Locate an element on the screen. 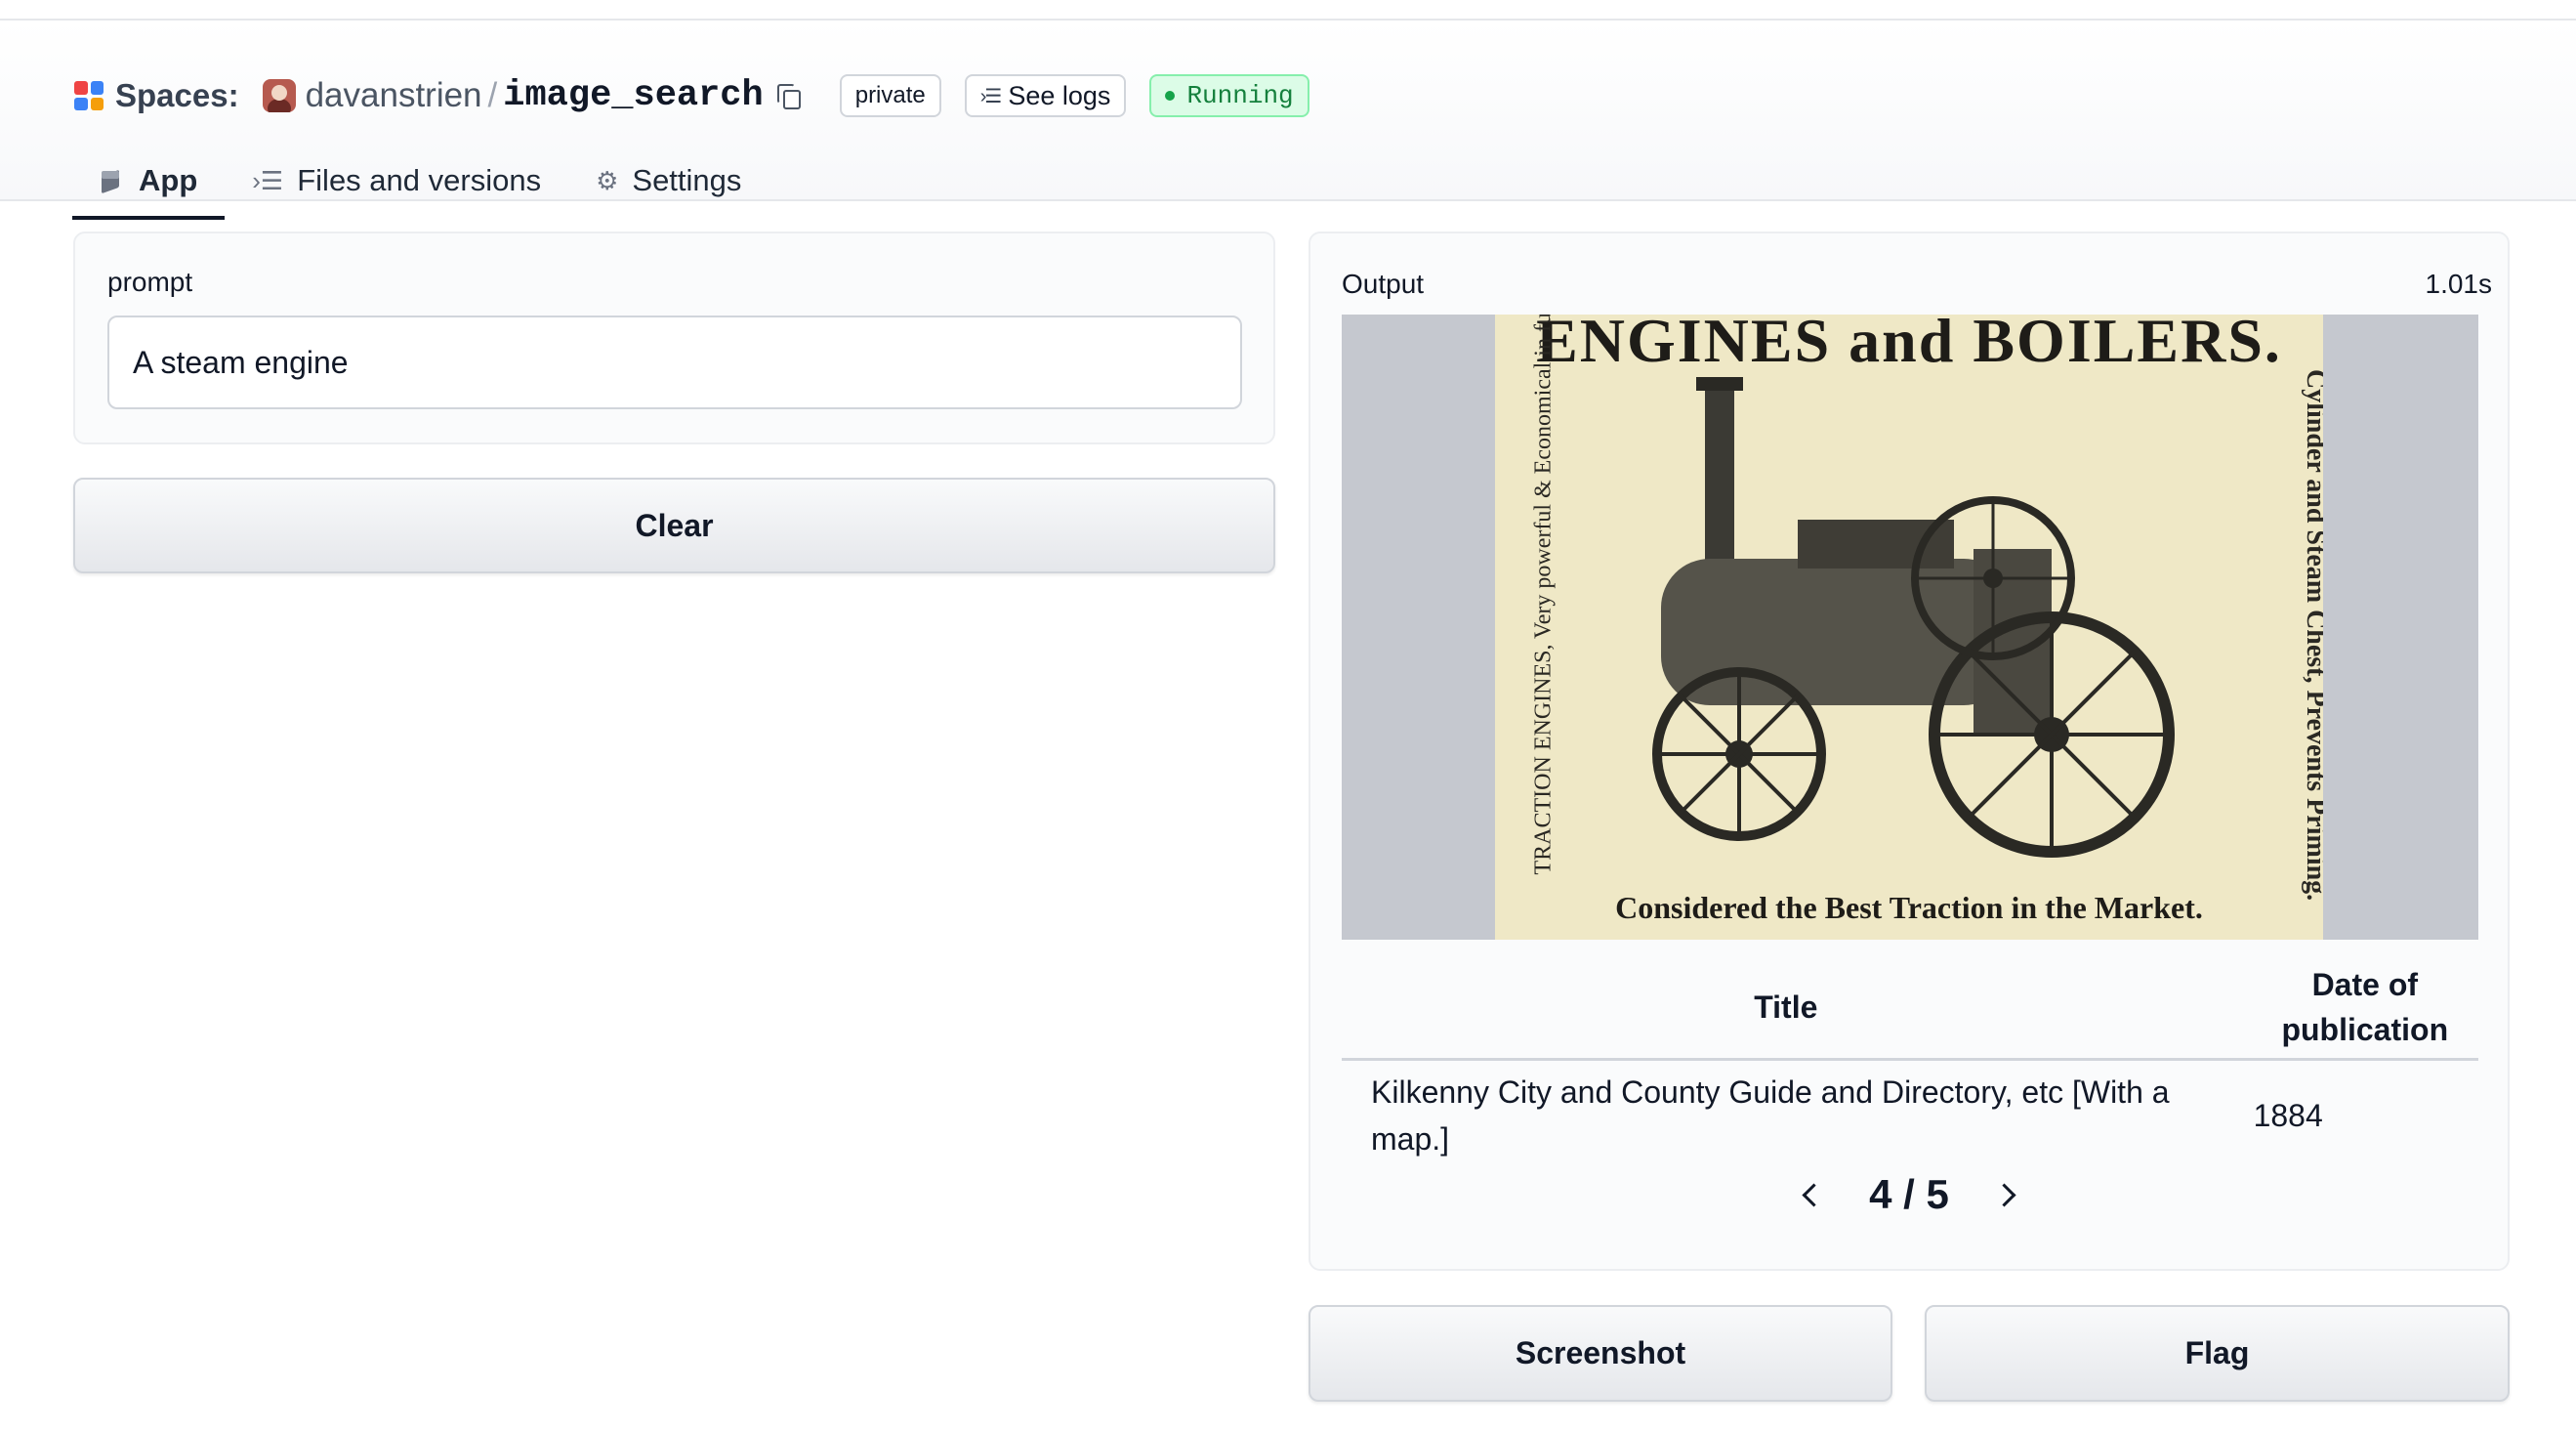  column-header-date: Date of publication is located at coordinates (2353, 1008).